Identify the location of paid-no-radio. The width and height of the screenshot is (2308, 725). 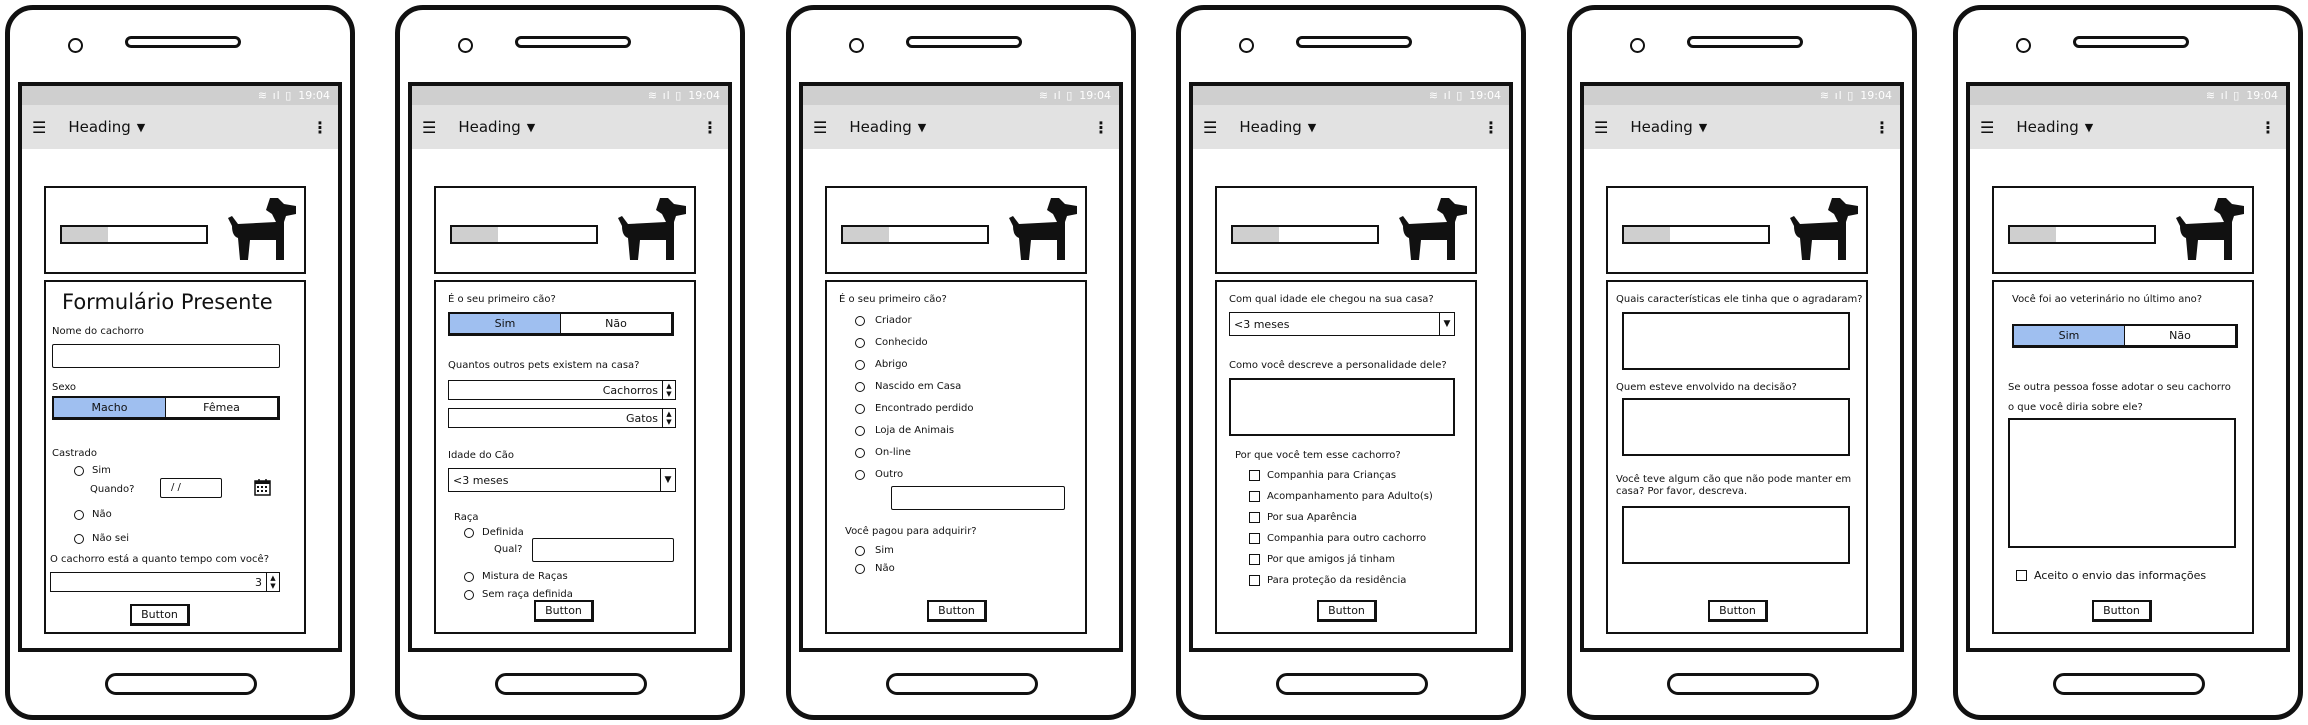
(860, 569).